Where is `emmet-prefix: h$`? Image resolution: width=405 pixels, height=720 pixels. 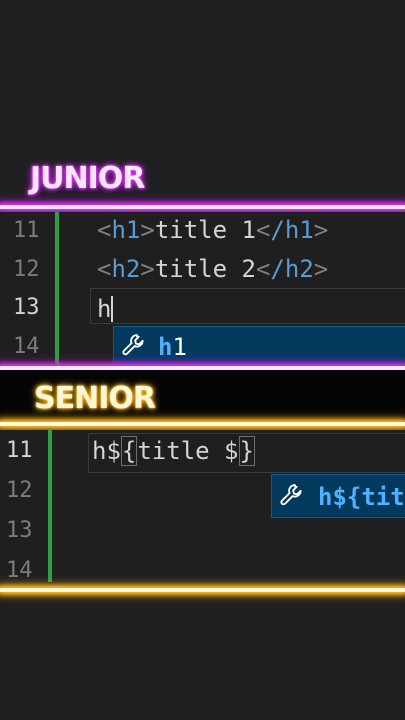
emmet-prefix: h$ is located at coordinates (106, 451).